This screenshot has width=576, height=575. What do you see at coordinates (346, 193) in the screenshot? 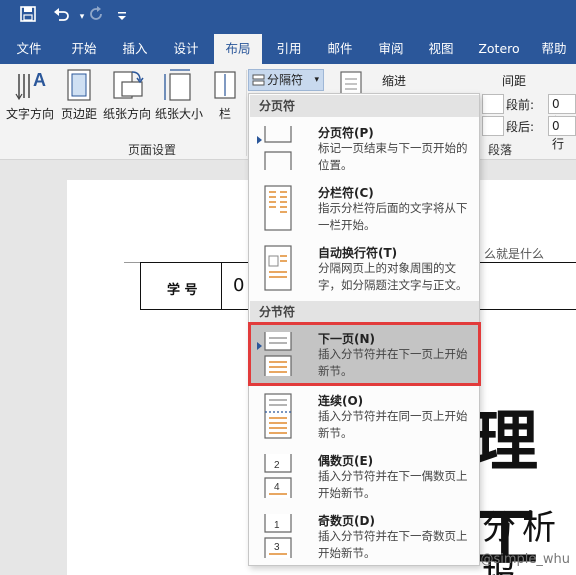
I see `column-break-title: 分栏符(C)` at bounding box center [346, 193].